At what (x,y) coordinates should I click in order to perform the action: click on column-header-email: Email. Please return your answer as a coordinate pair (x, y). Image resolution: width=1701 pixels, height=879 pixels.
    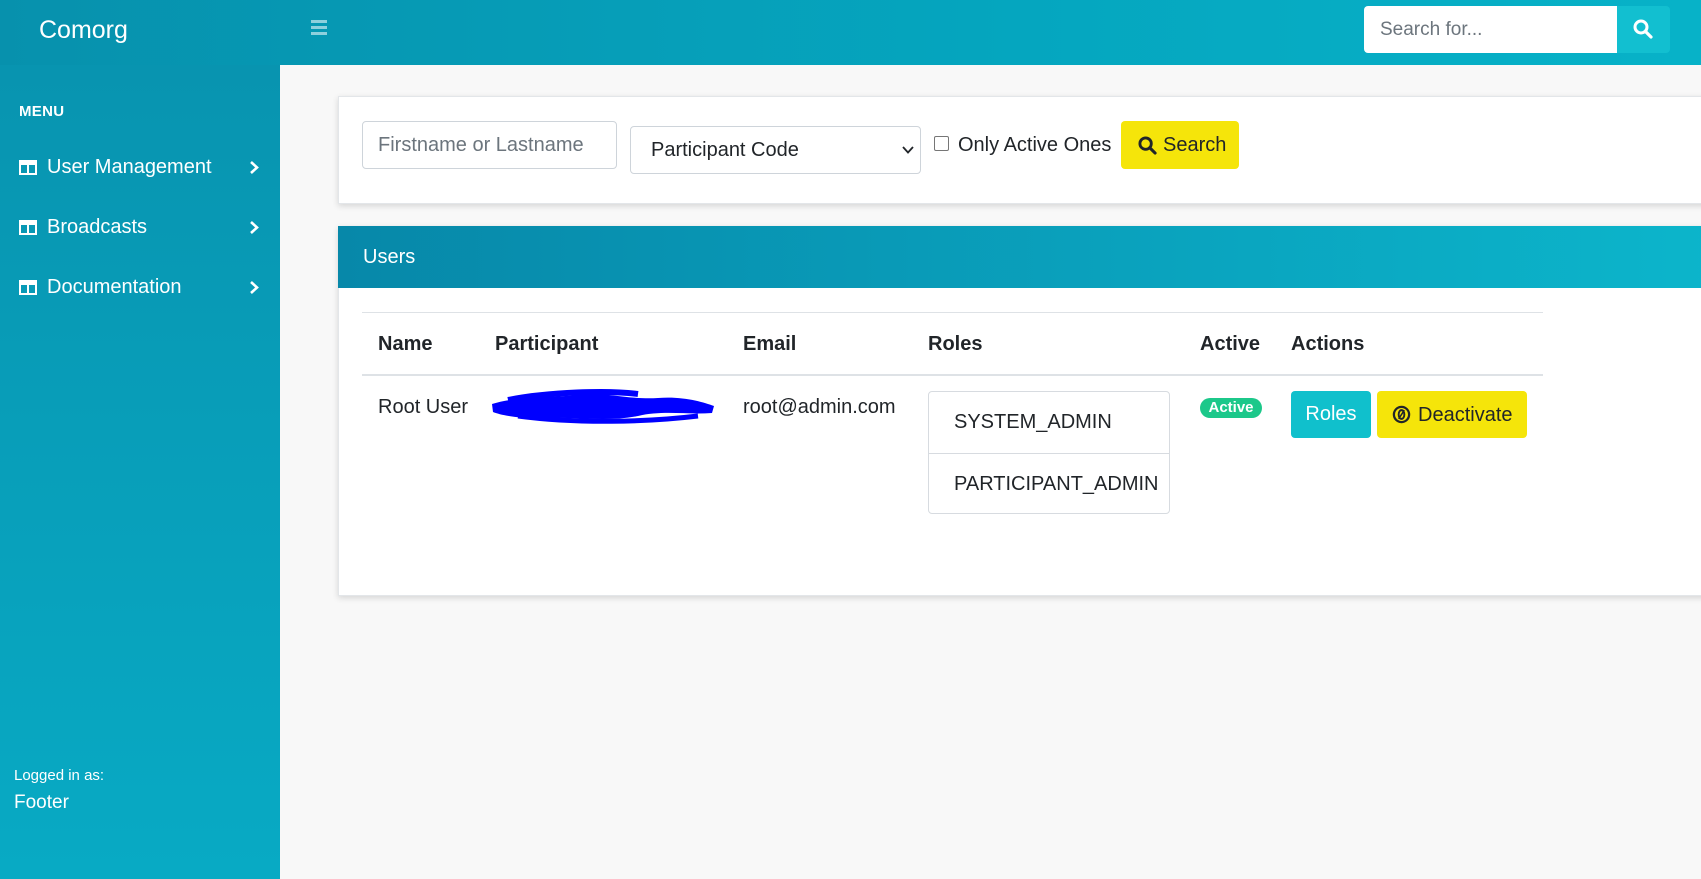
    Looking at the image, I should click on (770, 344).